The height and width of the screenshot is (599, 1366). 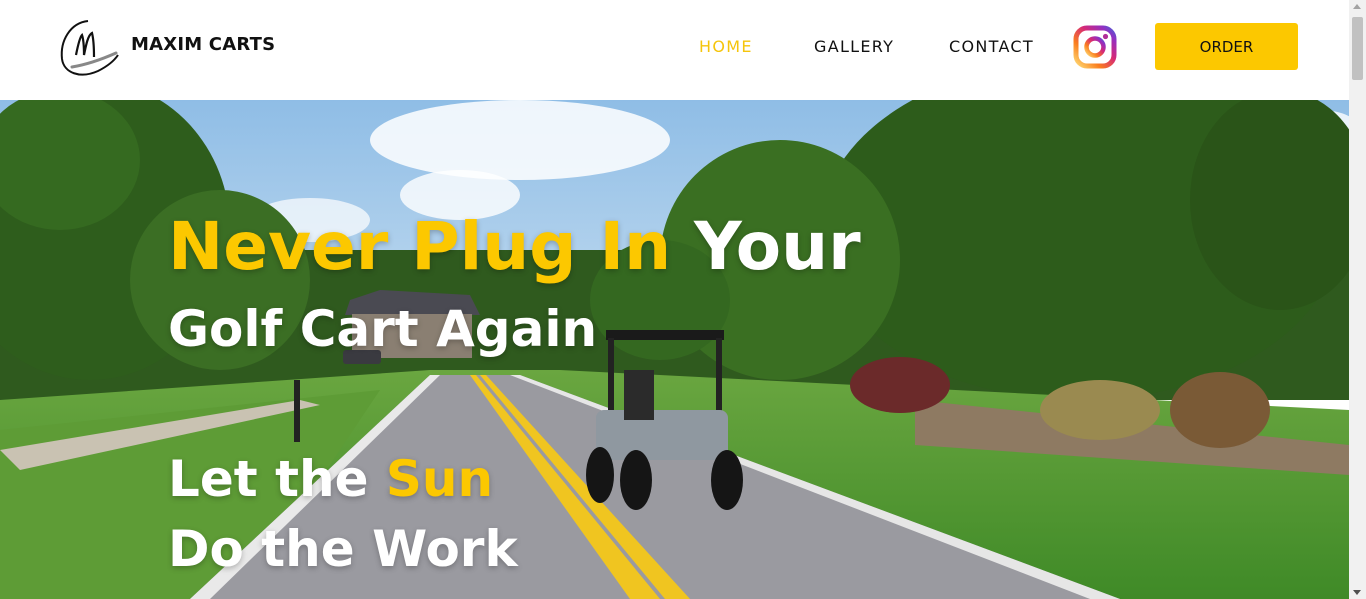 What do you see at coordinates (1357, 6) in the screenshot?
I see `scroll-up-arrow-icon` at bounding box center [1357, 6].